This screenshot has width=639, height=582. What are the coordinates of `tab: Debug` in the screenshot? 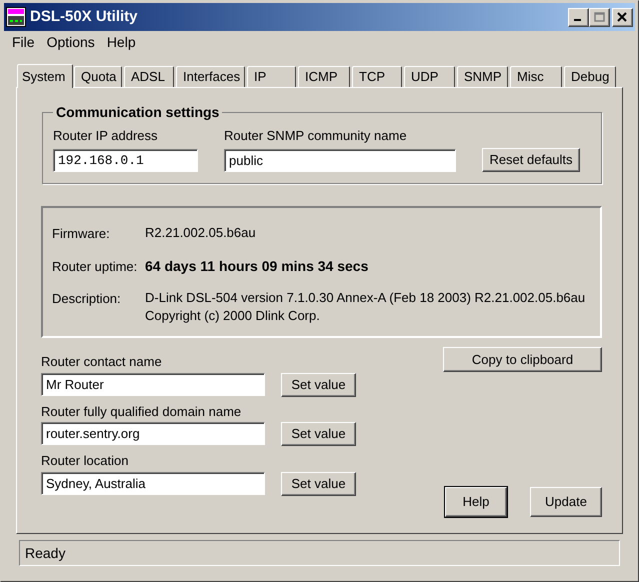 It's located at (590, 76).